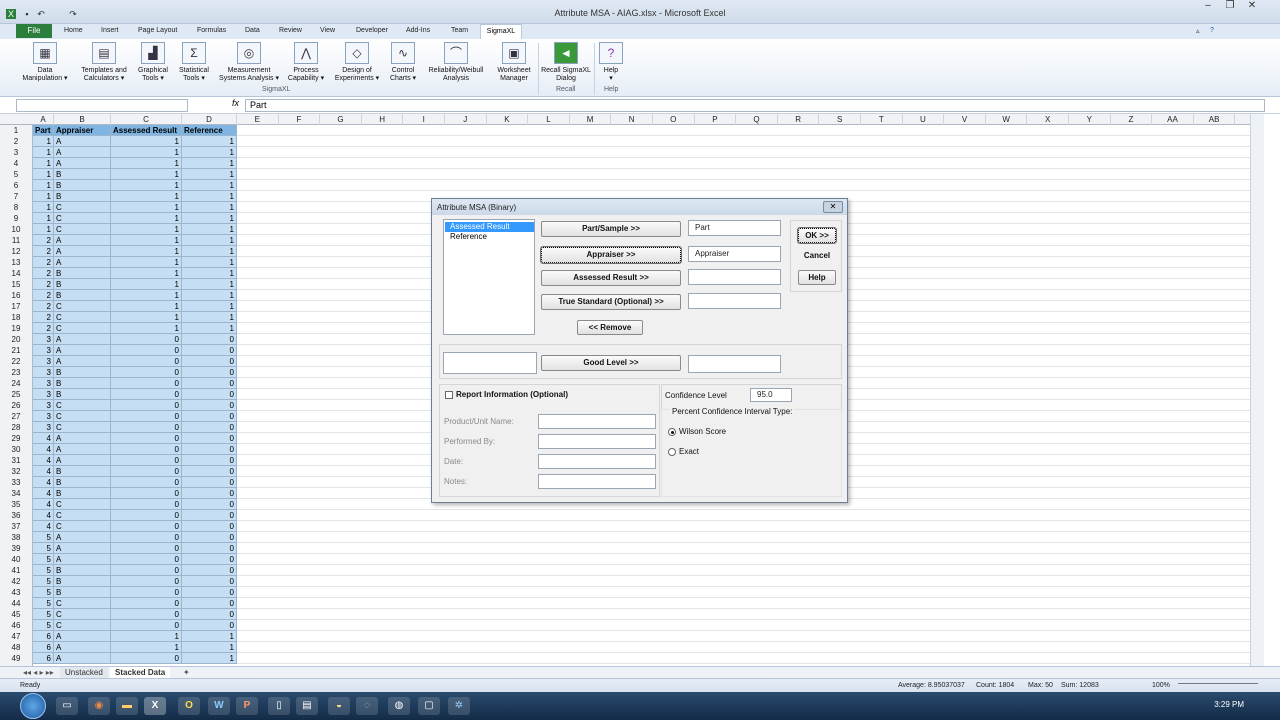  I want to click on report-info-checkbox, so click(449, 395).